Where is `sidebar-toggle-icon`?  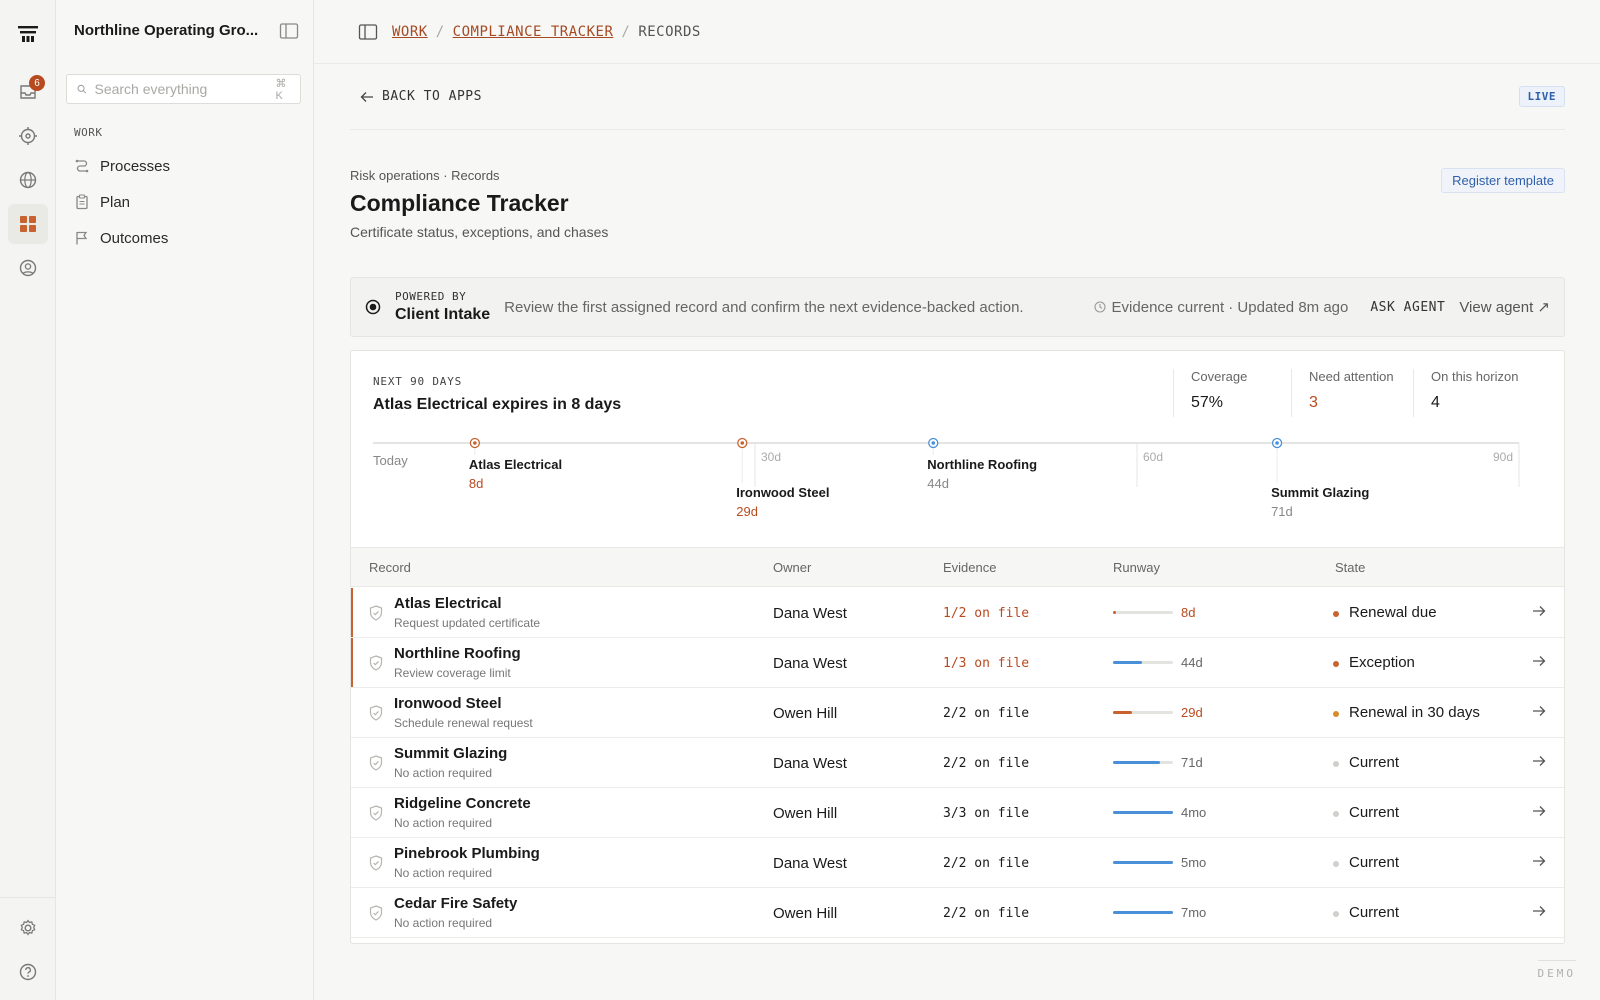 sidebar-toggle-icon is located at coordinates (289, 31).